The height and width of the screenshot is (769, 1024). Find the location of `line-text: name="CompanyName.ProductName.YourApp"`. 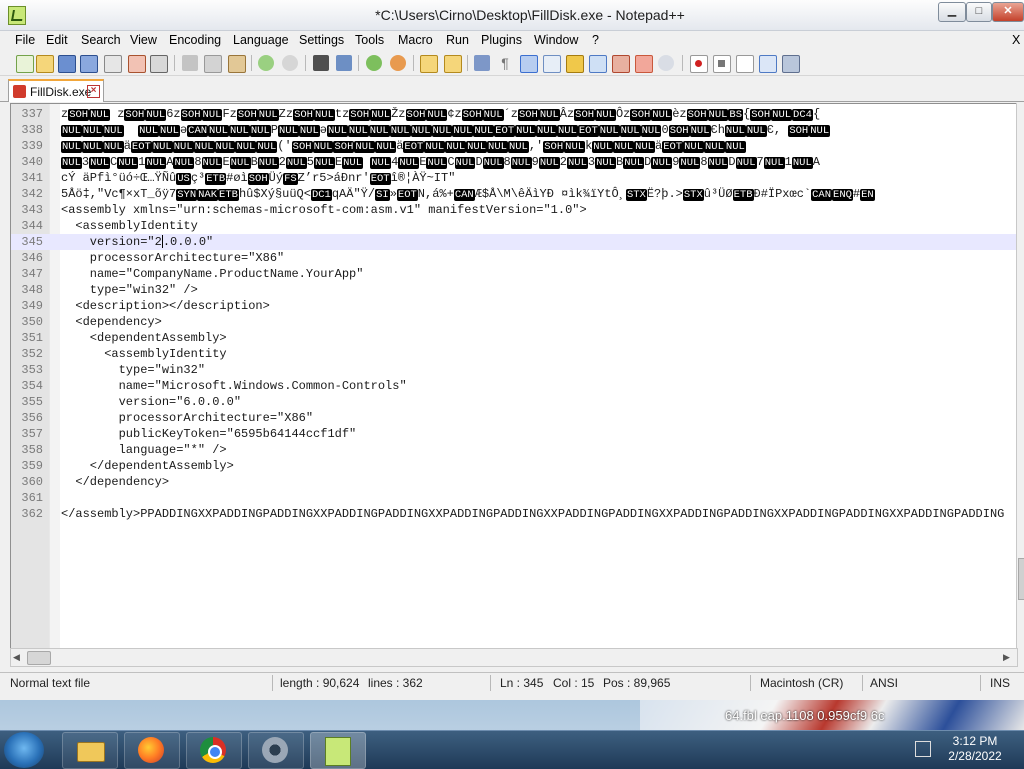

line-text: name="CompanyName.ProductName.YourApp" is located at coordinates (212, 274).